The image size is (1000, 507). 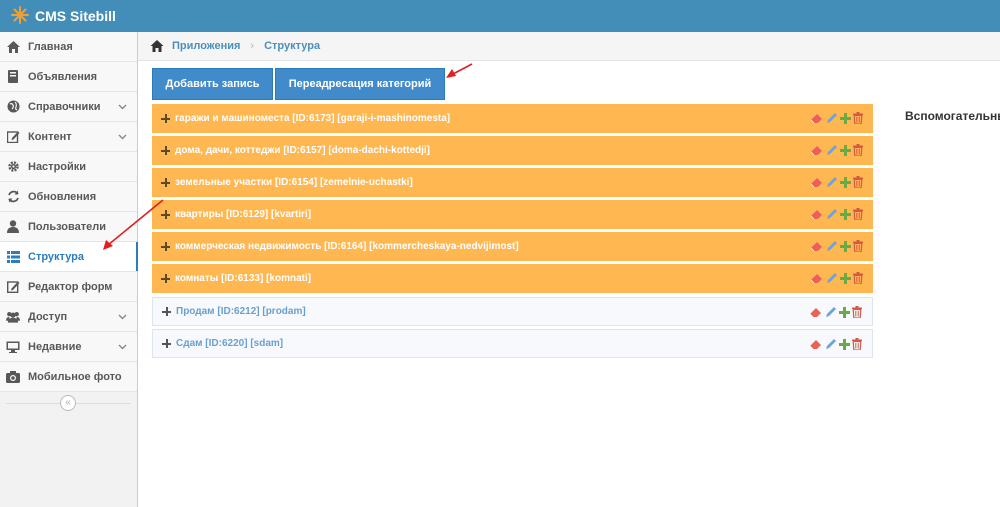 I want to click on category-label: комнаты [ID:6133] [komnati], so click(x=243, y=278).